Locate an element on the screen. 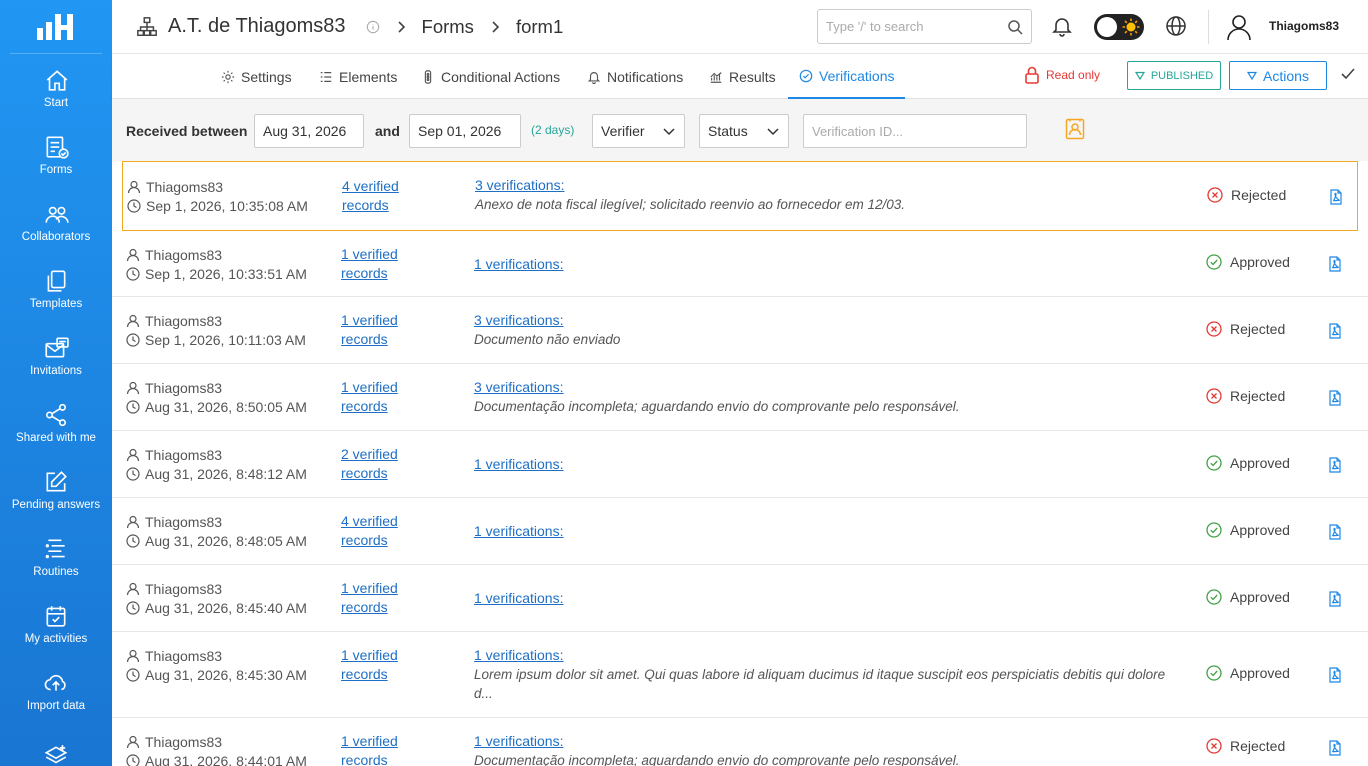 This screenshot has width=1368, height=766. sidebar-item-collaborators: Collaborators is located at coordinates (56, 221).